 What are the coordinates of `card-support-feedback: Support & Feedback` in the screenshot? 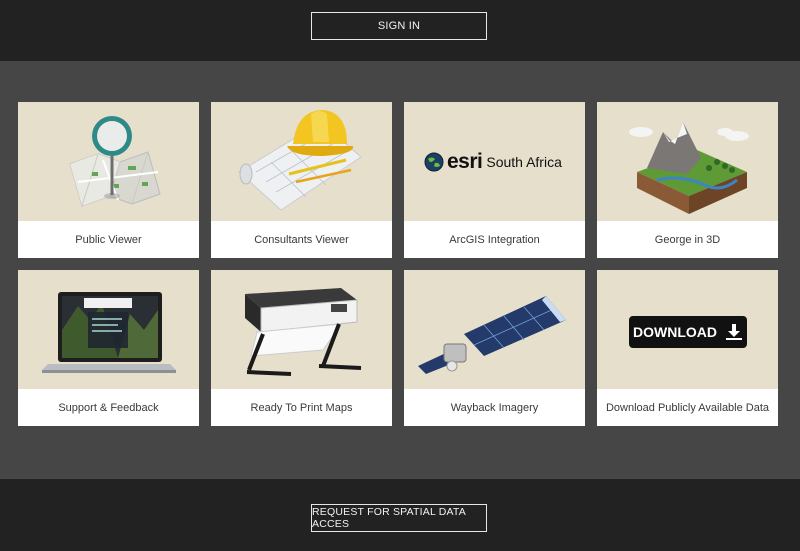 It's located at (108, 348).